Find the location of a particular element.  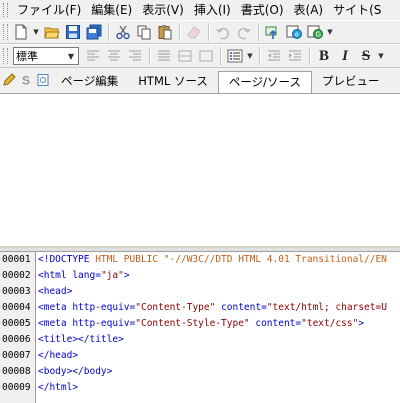

paragraph-style-select: 標準 ▼ is located at coordinates (46, 56).